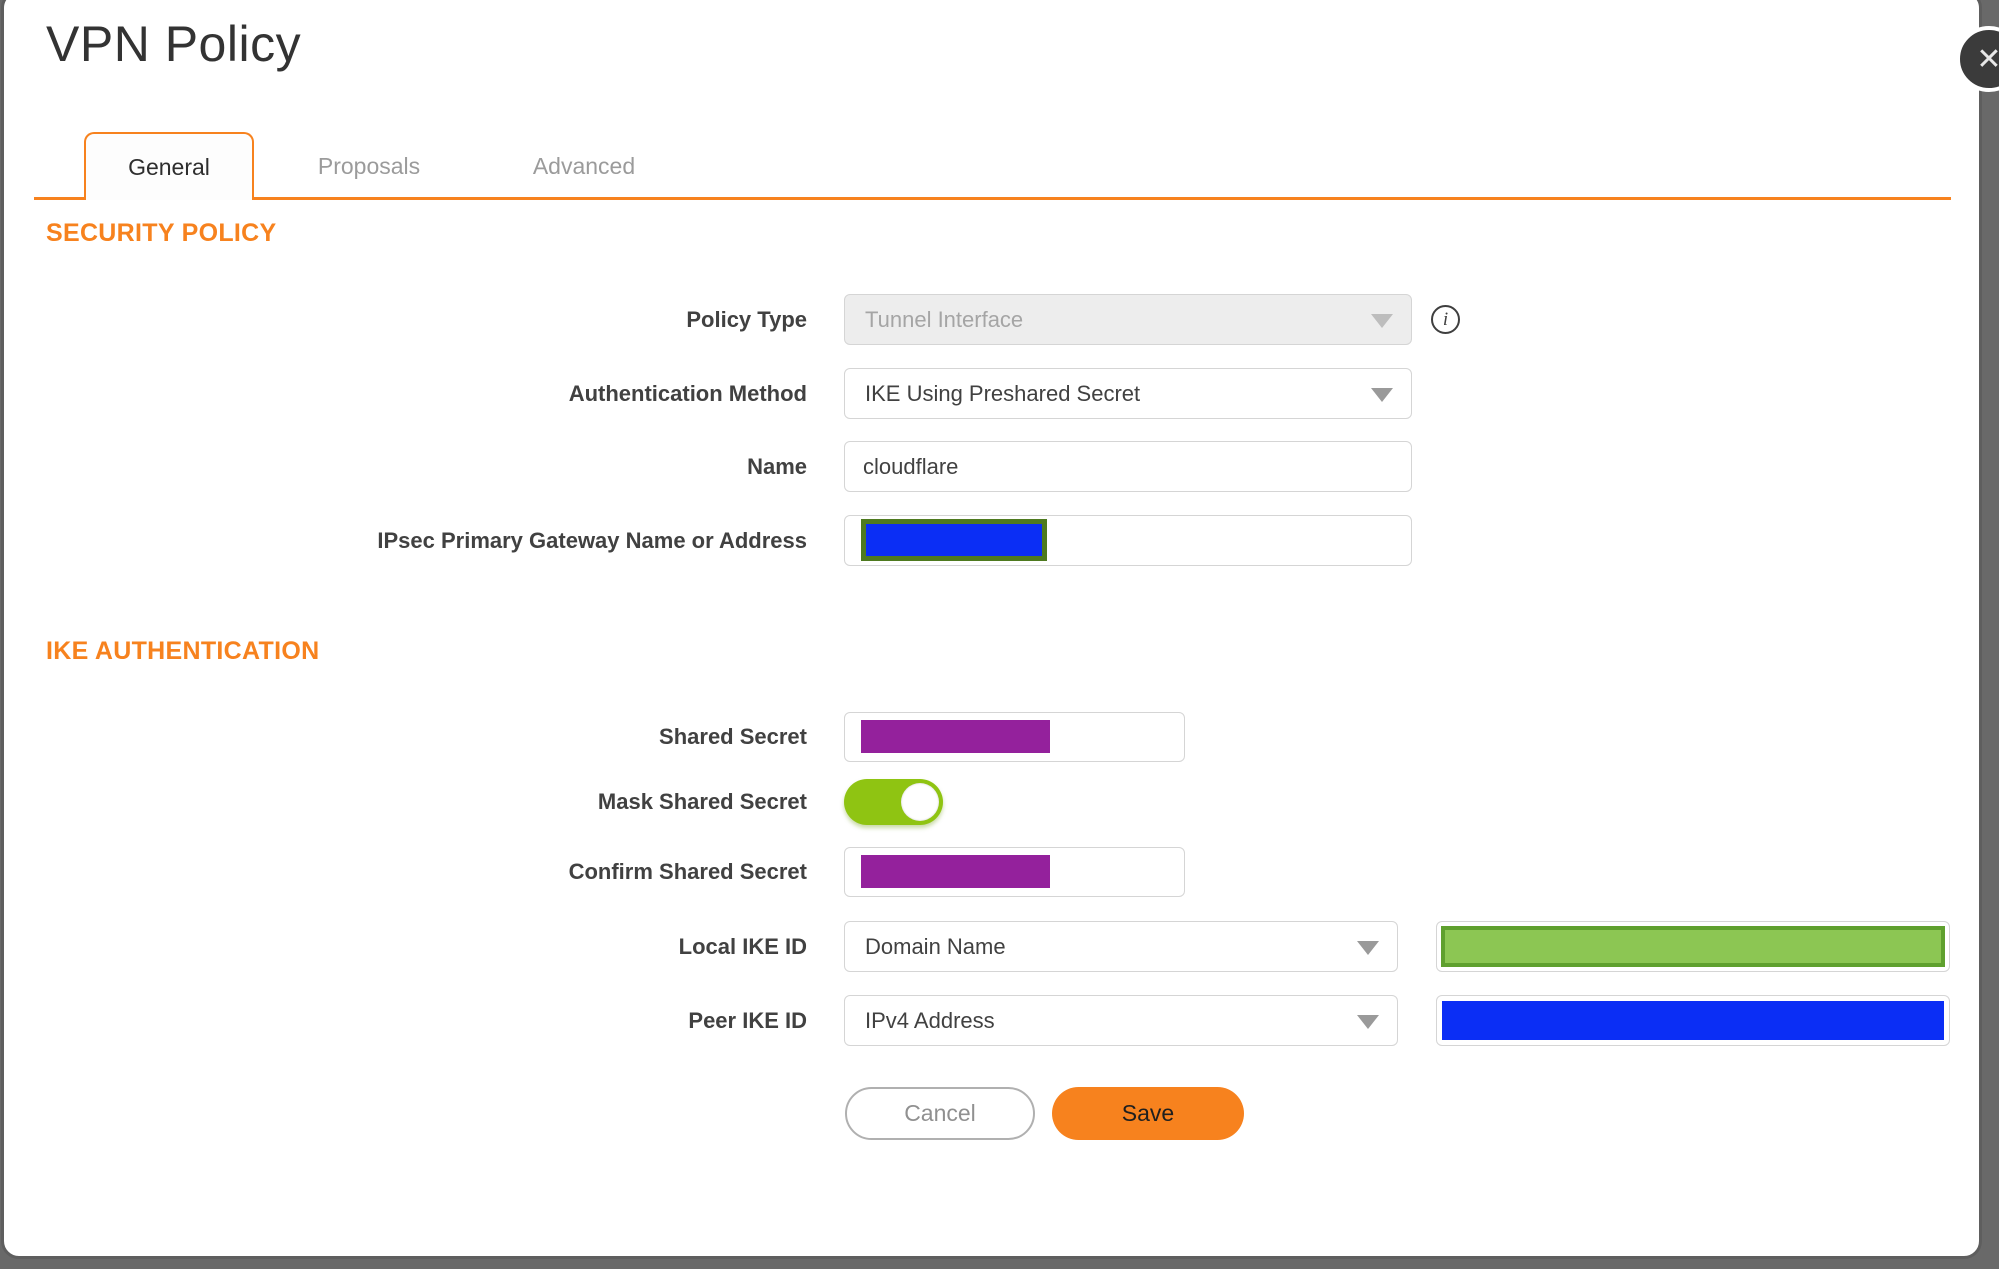 The height and width of the screenshot is (1269, 1999). Describe the element at coordinates (1121, 946) in the screenshot. I see `local-ike-id-select: Domain Name` at that location.